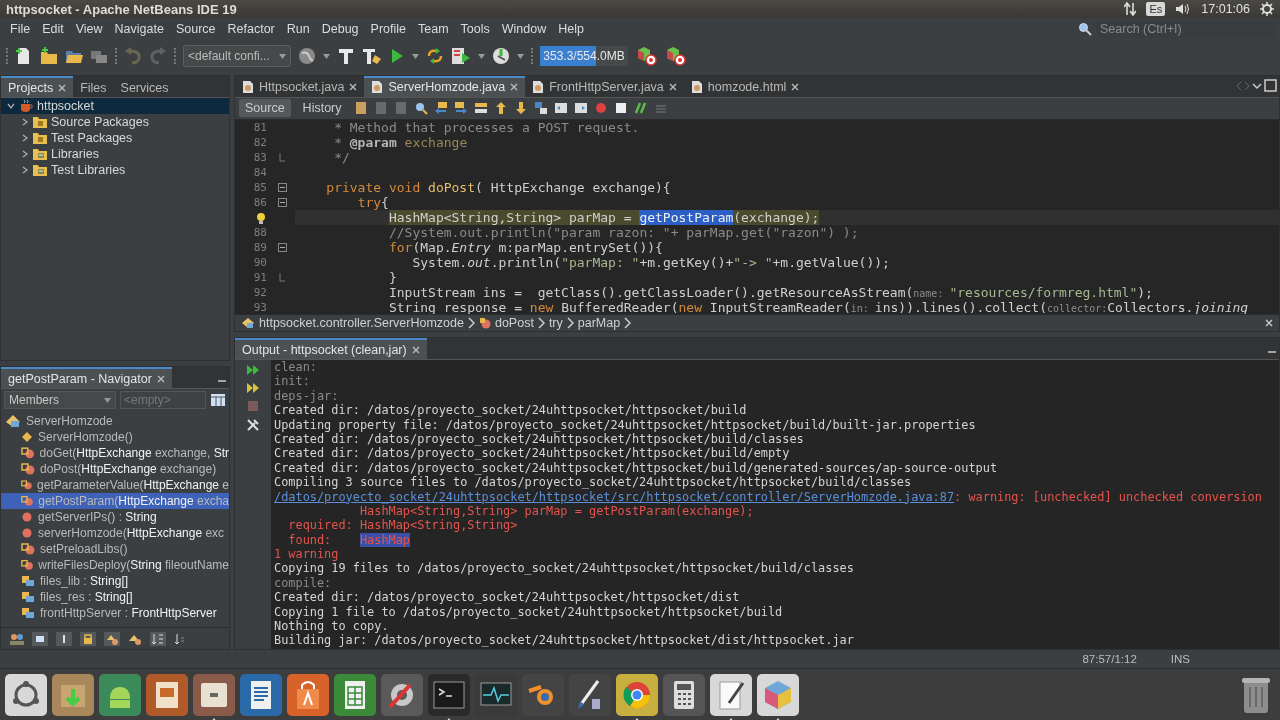 The width and height of the screenshot is (1280, 720). Describe the element at coordinates (115, 501) in the screenshot. I see `member-item: getPostParam(HttpExchange excha` at that location.